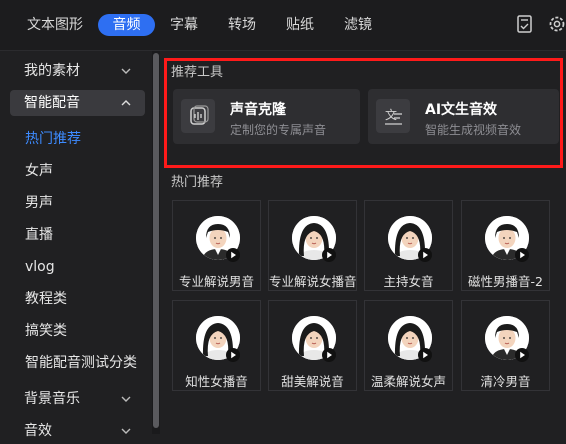 This screenshot has height=444, width=566. What do you see at coordinates (242, 25) in the screenshot?
I see `tab-transitions: 转场` at bounding box center [242, 25].